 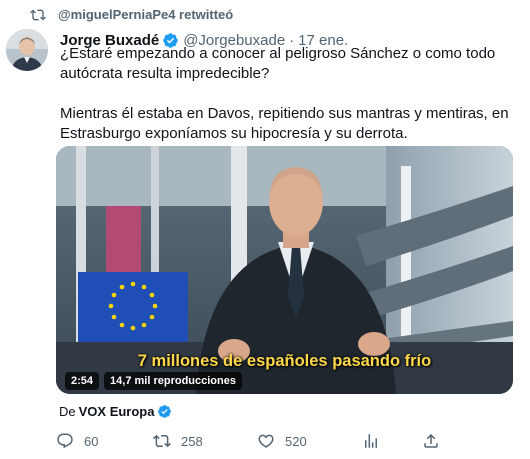 What do you see at coordinates (371, 441) in the screenshot?
I see `analytics-icon` at bounding box center [371, 441].